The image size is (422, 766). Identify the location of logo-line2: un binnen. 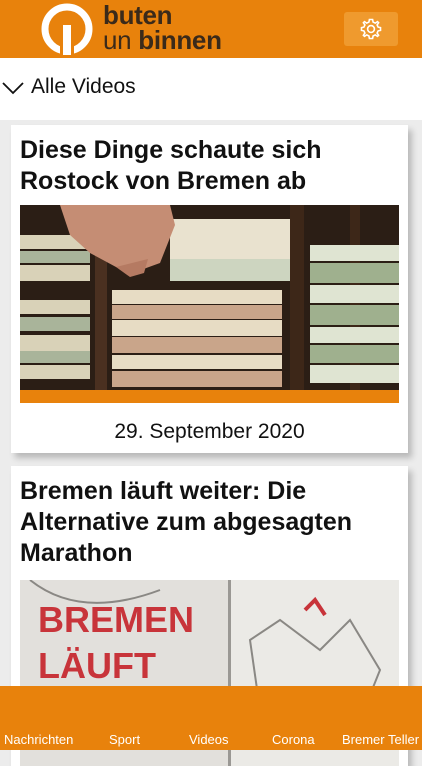
(162, 40).